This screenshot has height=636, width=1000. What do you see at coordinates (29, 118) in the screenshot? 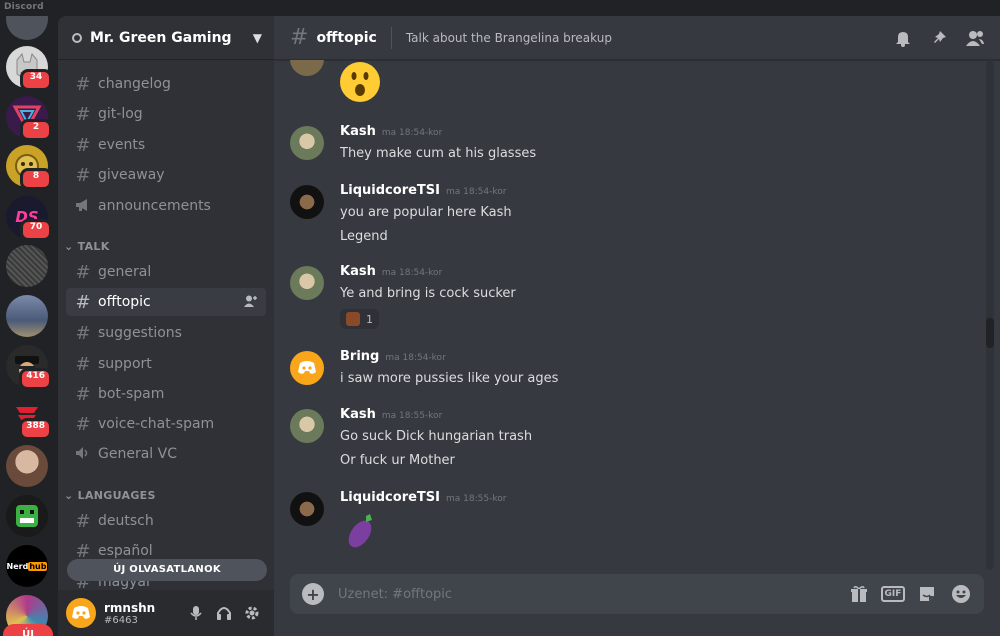
I see `server-icon: 2` at bounding box center [29, 118].